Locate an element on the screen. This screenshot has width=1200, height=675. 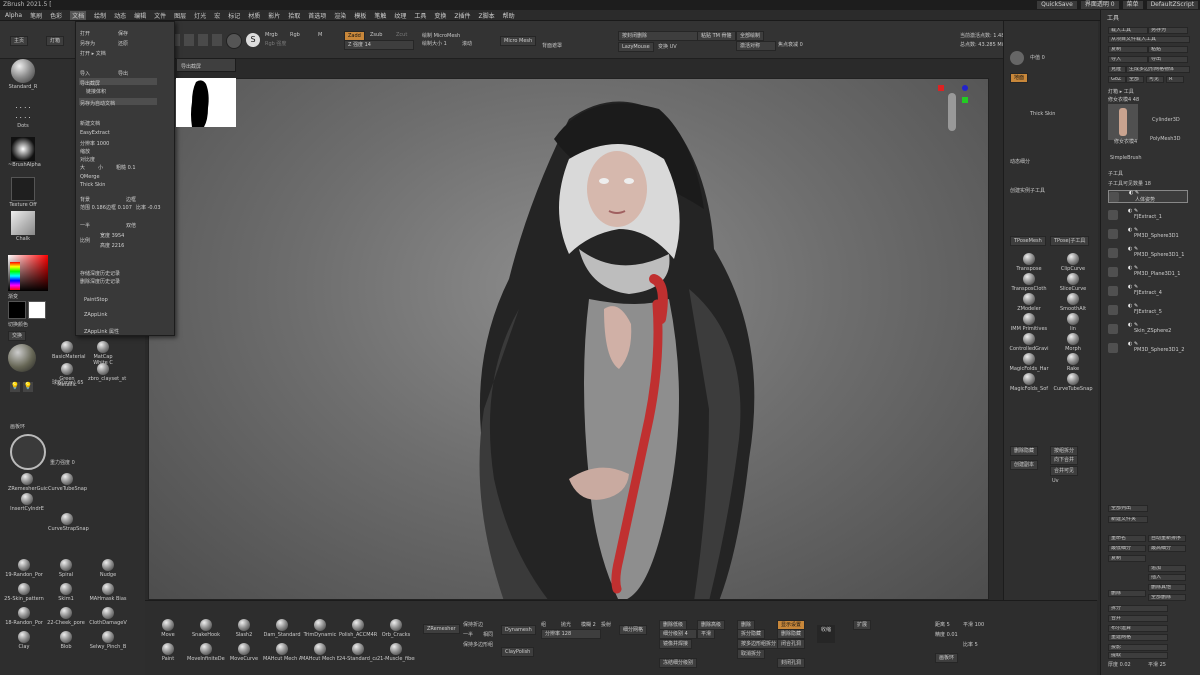
tool-button-10: 全部 is located at coordinates (1135, 79).